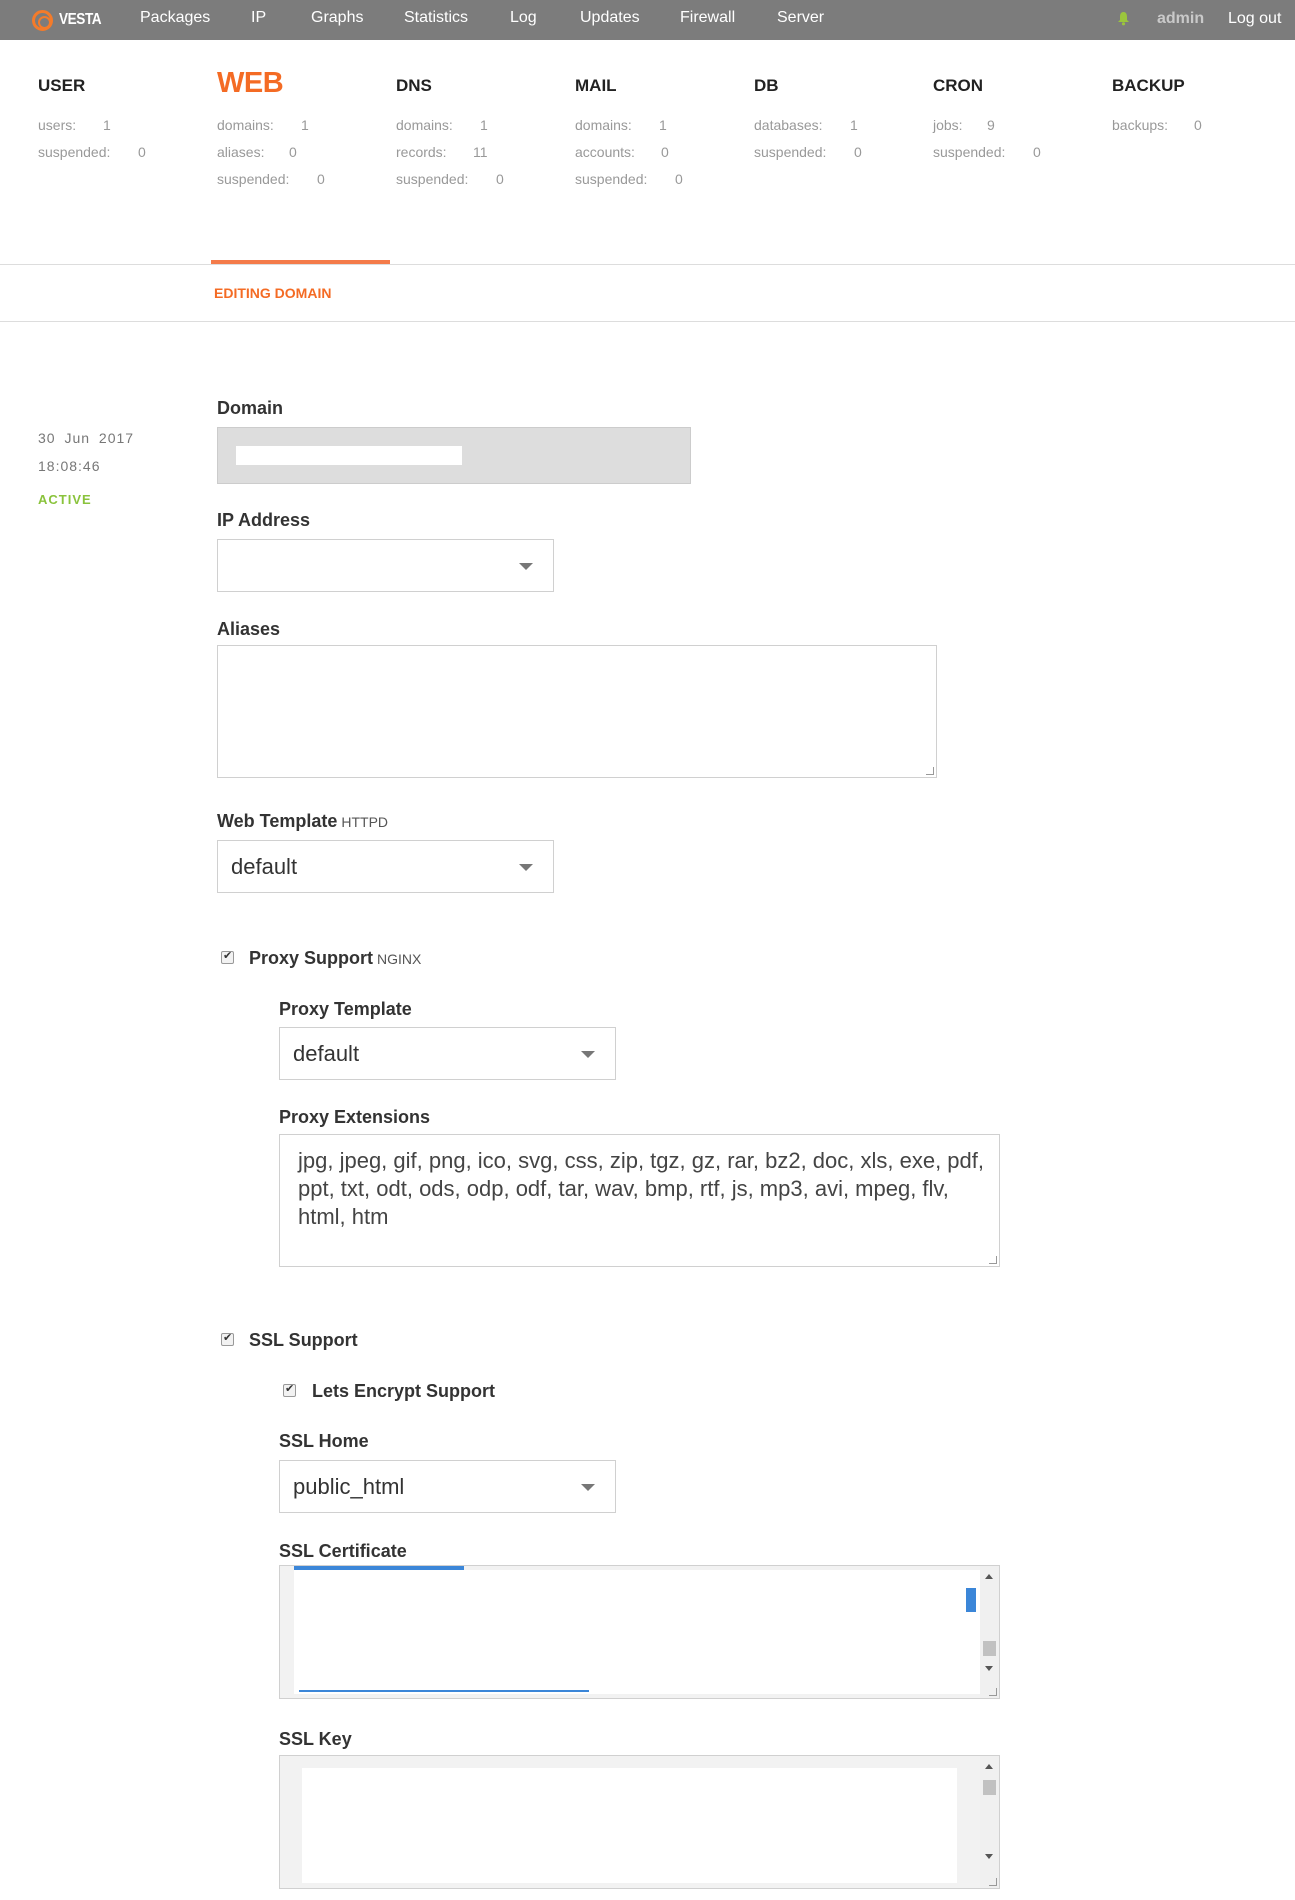 The height and width of the screenshot is (1900, 1295). I want to click on nav-updates: Updates, so click(610, 20).